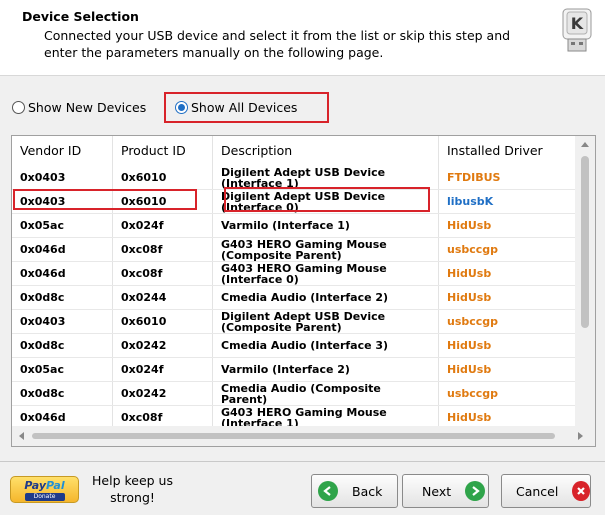  I want to click on paypal-donate-label: Donate, so click(44, 497).